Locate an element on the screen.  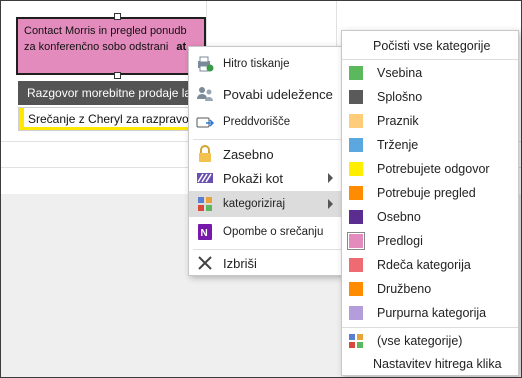
category-item: Osebno is located at coordinates (430, 217).